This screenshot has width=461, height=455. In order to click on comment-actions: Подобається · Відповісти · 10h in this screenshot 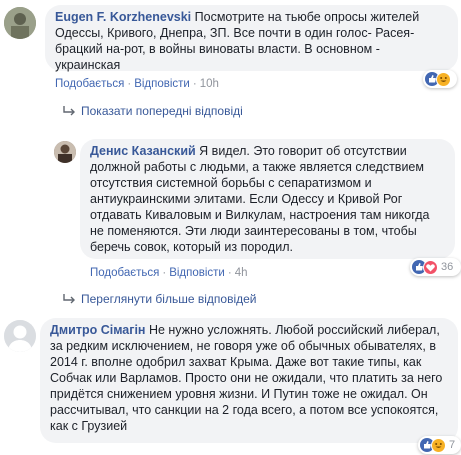, I will do `click(137, 84)`.